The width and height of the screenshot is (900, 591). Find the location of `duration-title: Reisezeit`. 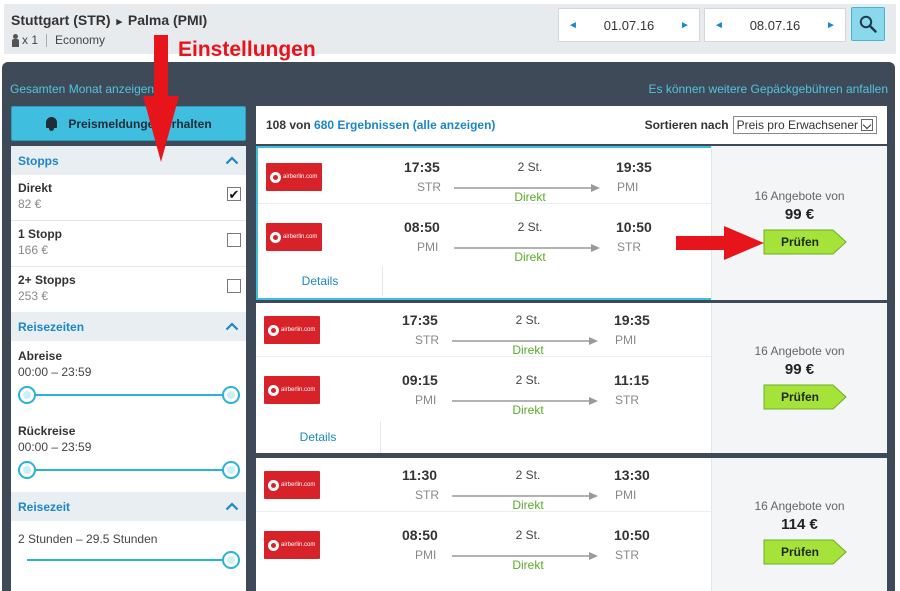

duration-title: Reisezeit is located at coordinates (44, 506).